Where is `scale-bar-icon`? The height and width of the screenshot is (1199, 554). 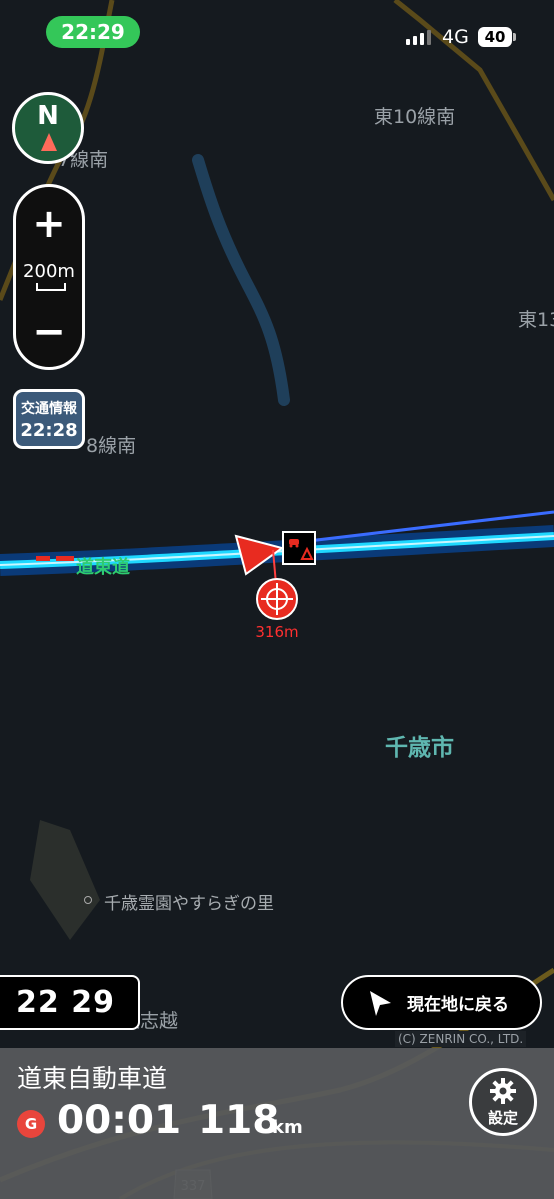
scale-bar-icon is located at coordinates (51, 287).